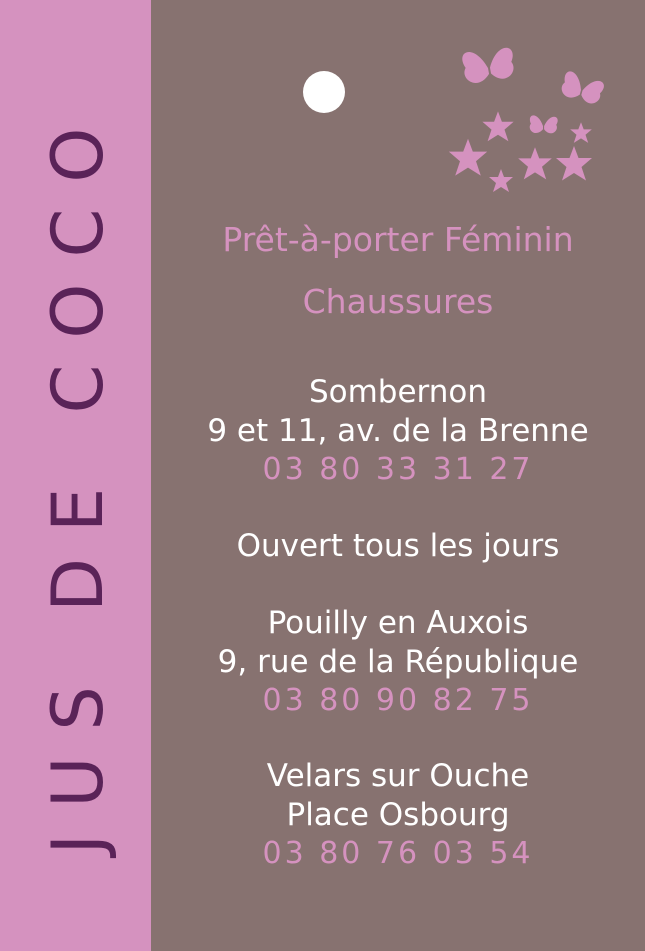 This screenshot has height=951, width=645. I want to click on store-phone: 03 80 76 03 54, so click(398, 853).